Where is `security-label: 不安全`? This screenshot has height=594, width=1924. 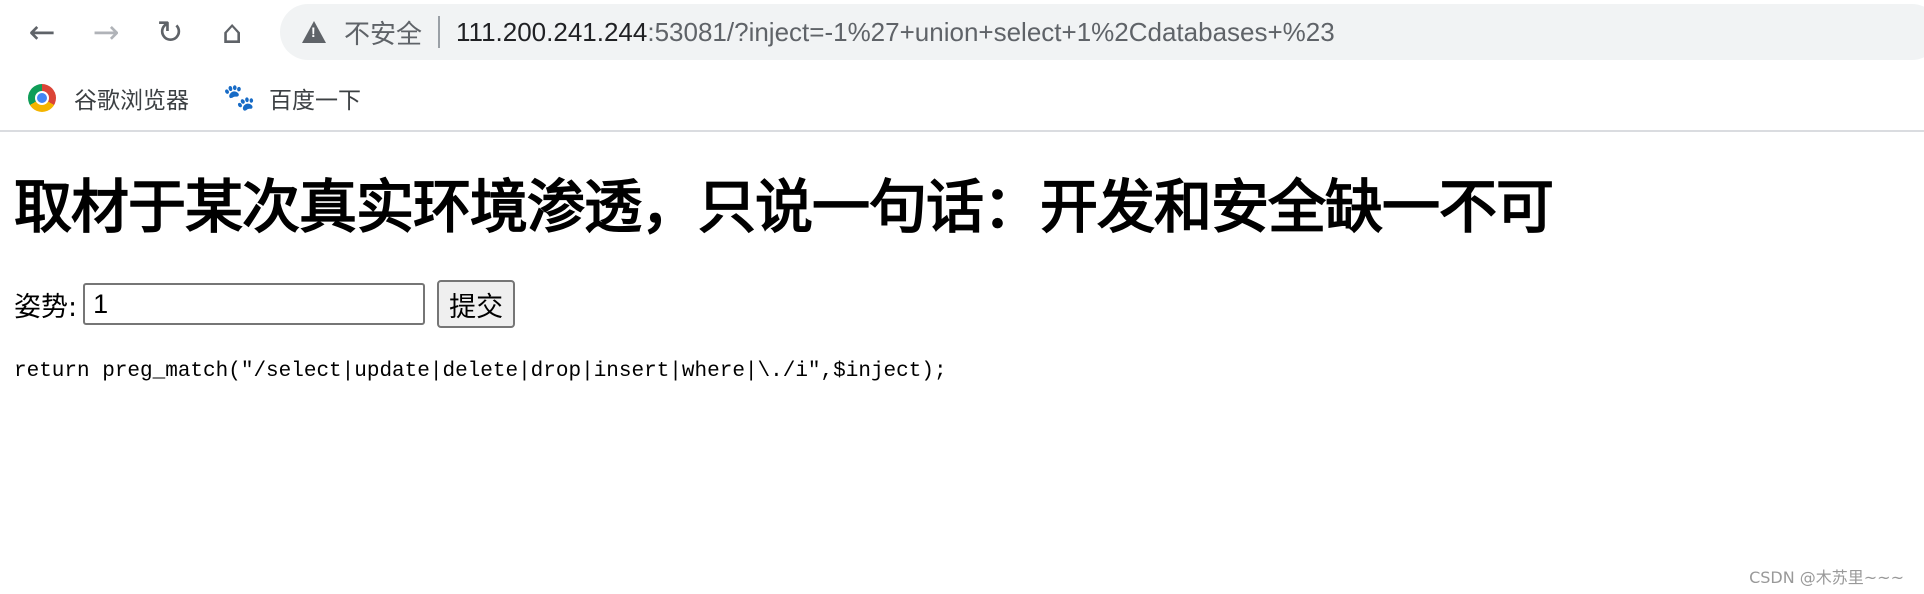
security-label: 不安全 is located at coordinates (383, 32).